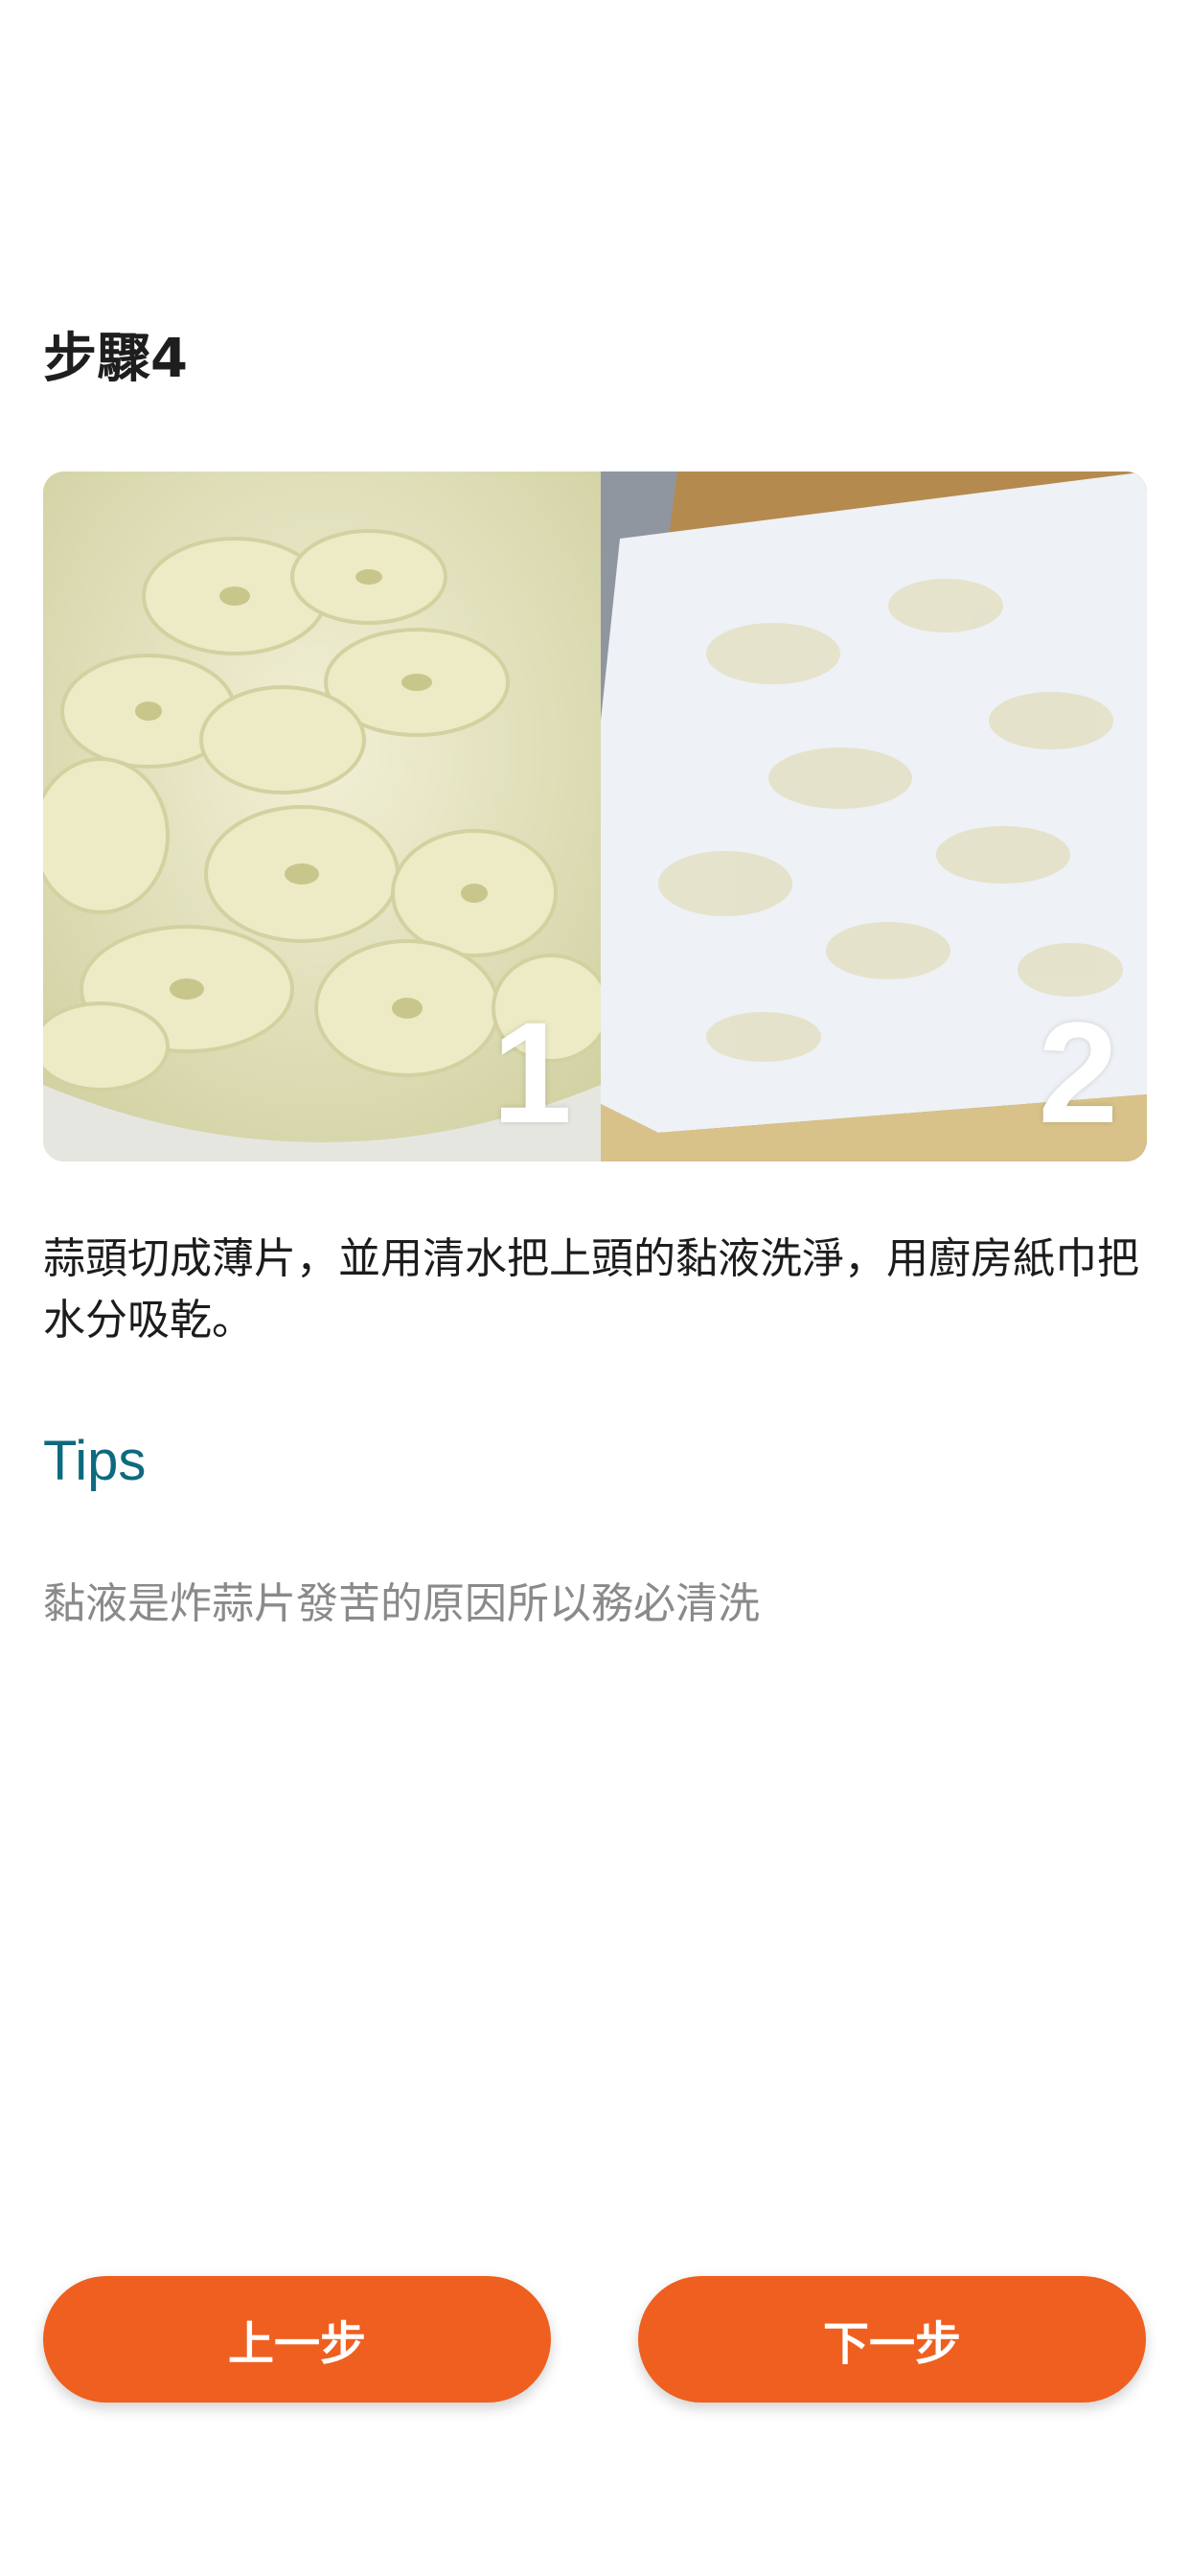 This screenshot has width=1190, height=2576. What do you see at coordinates (532, 1072) in the screenshot?
I see `step-image-number-1: 1` at bounding box center [532, 1072].